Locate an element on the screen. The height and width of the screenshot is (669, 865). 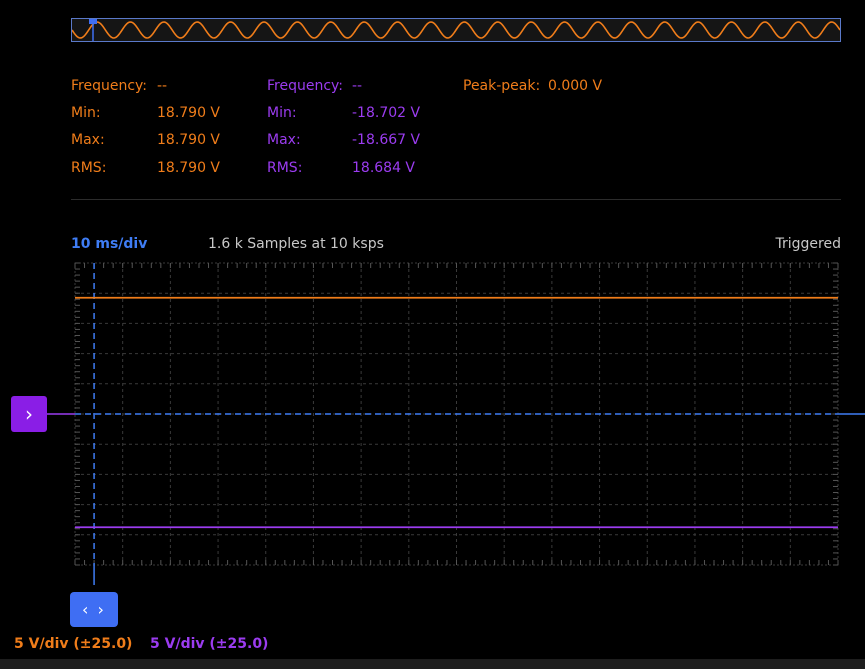
overview-ch1-trace is located at coordinates (456, 30).